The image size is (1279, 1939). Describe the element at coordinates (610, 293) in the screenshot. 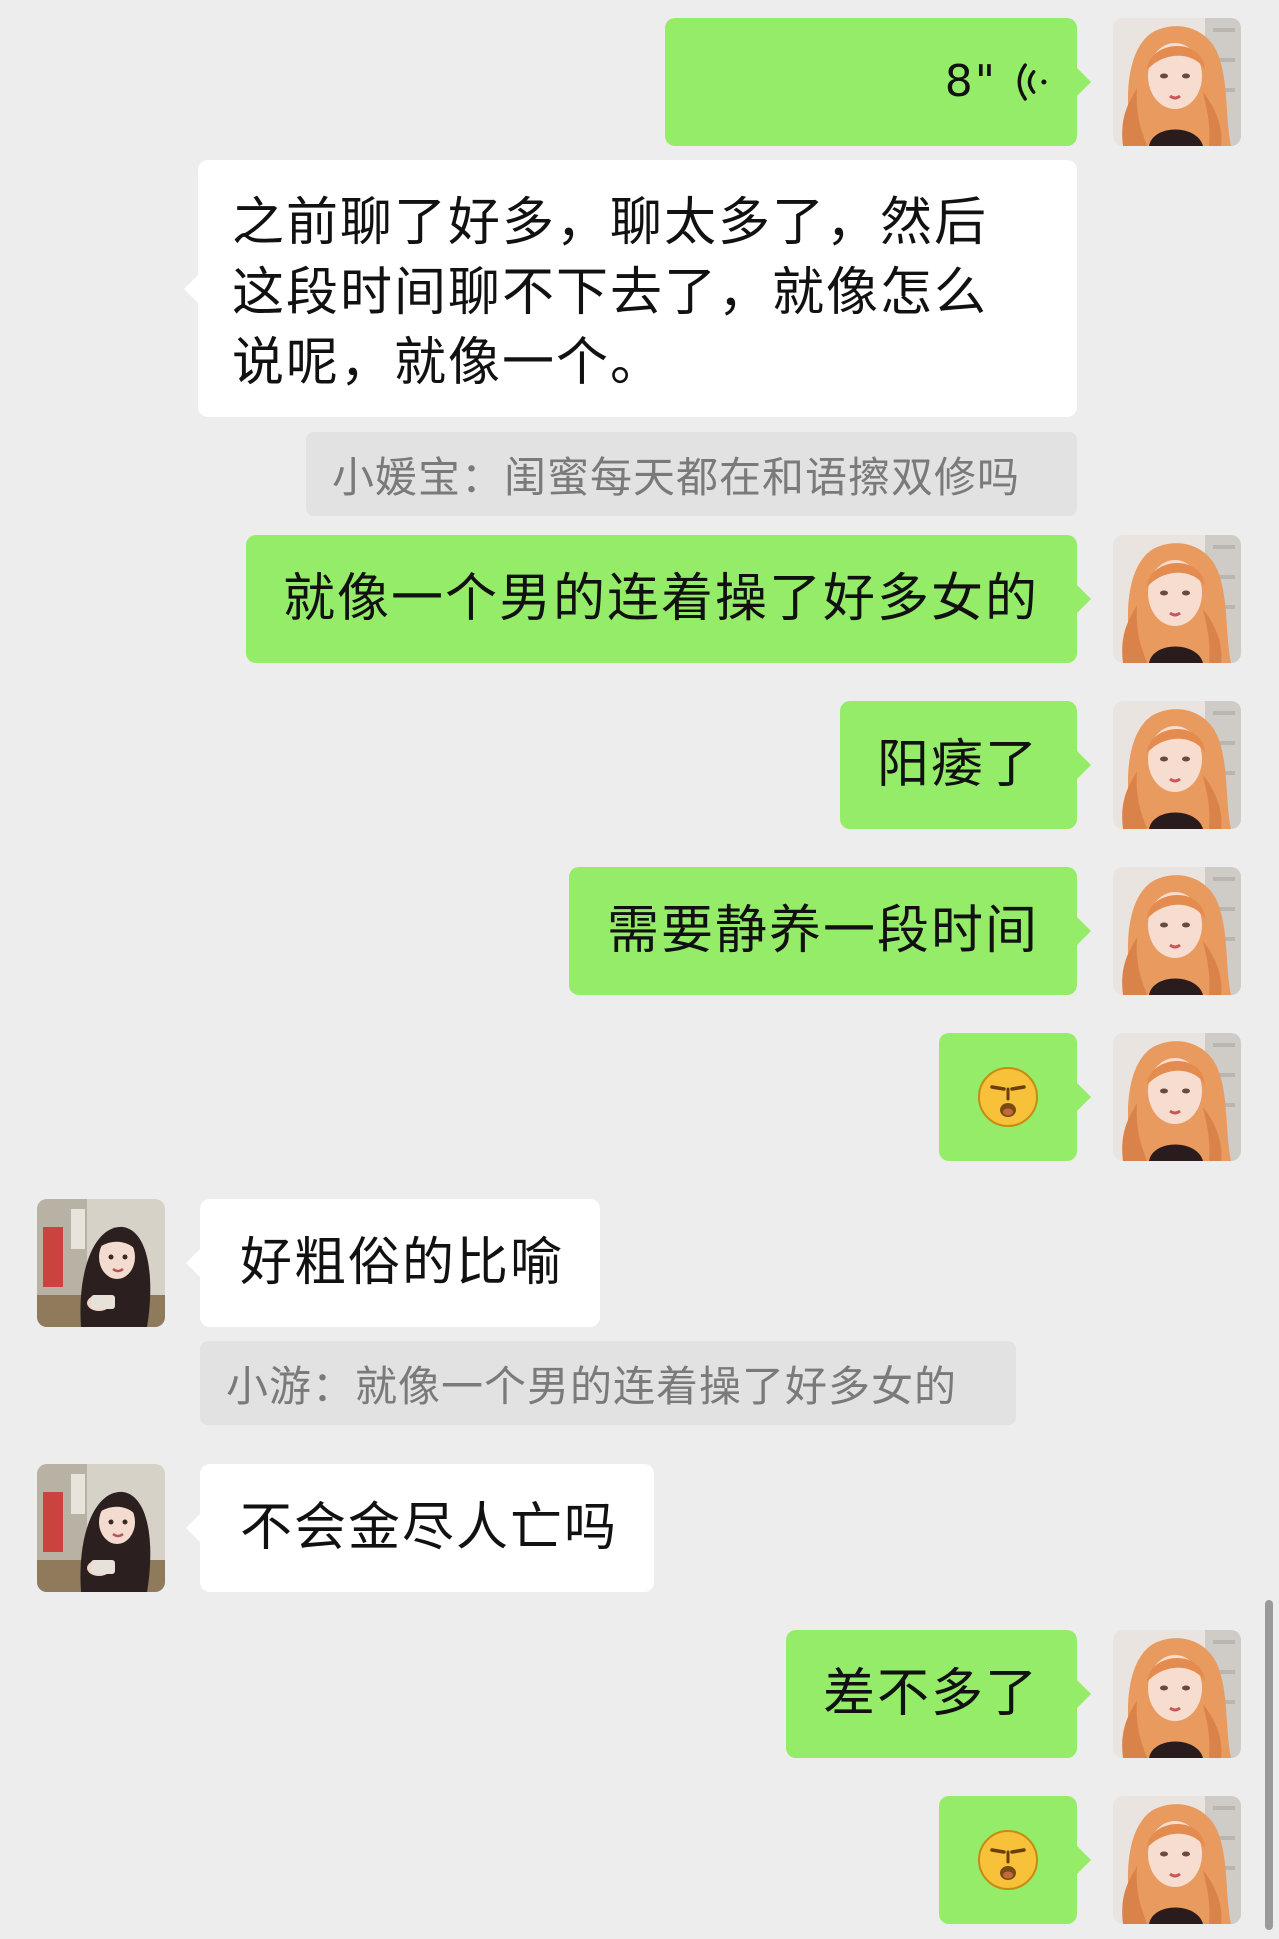

I see `message-text: 之前聊了好多，聊太多了，然后这段时间聊不下去了，就像怎么说呢，就像一个。` at that location.